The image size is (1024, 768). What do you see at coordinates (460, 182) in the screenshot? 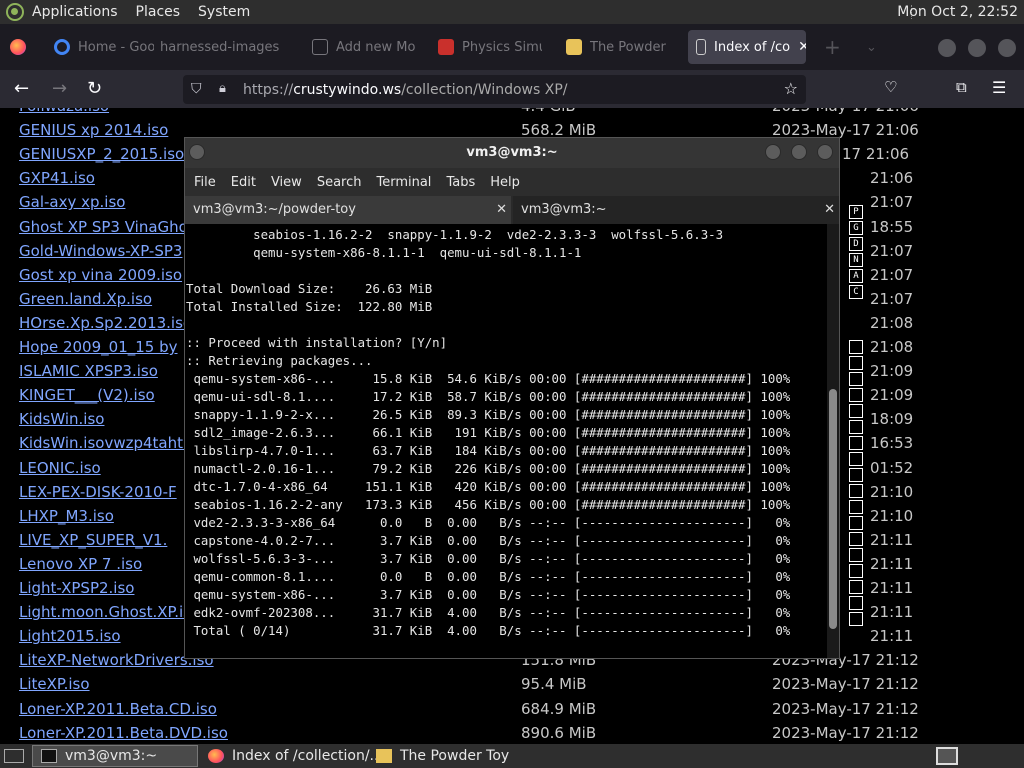
I see `menu-tabs: Tabs` at bounding box center [460, 182].